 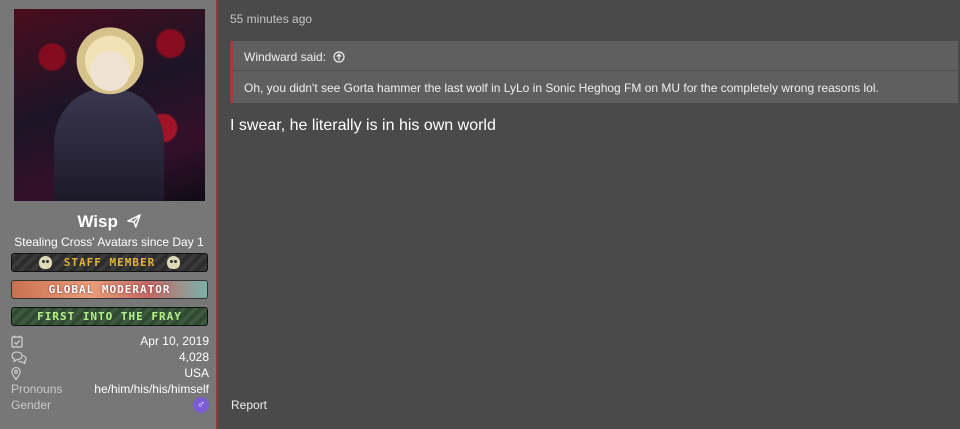 What do you see at coordinates (110, 342) in the screenshot?
I see `joined-row: Apr 10, 2019` at bounding box center [110, 342].